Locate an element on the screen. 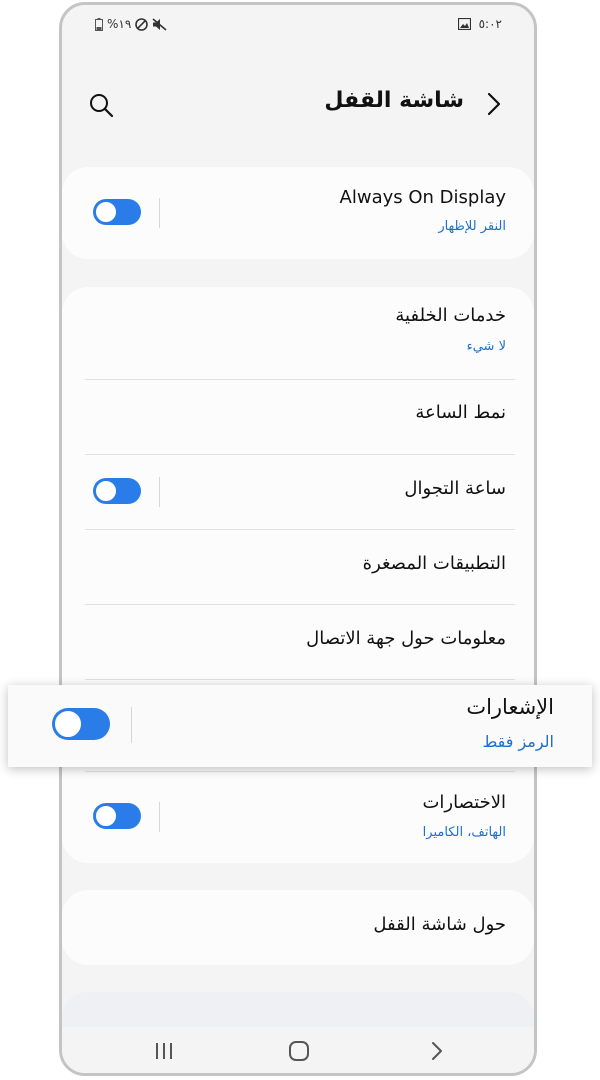 Image resolution: width=600 pixels, height=1080 pixels. recent-apps-icon is located at coordinates (164, 1051).